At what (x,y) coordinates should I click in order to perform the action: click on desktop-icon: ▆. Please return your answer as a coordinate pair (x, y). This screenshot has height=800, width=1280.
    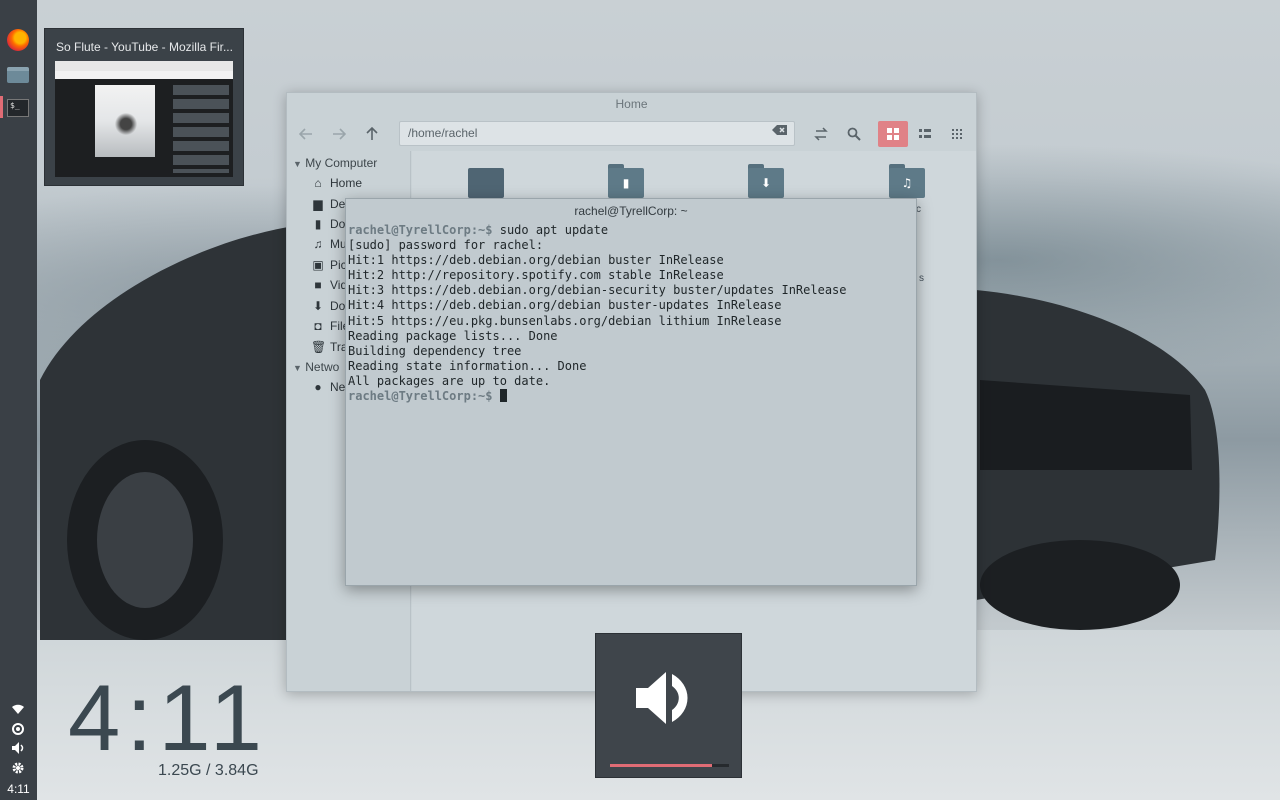
    Looking at the image, I should click on (318, 204).